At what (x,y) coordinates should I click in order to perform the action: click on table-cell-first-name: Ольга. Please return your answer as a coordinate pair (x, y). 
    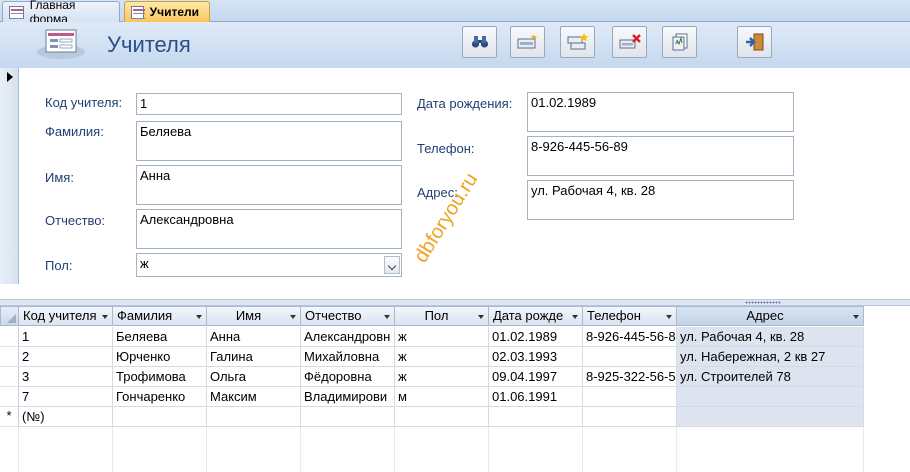
    Looking at the image, I should click on (254, 377).